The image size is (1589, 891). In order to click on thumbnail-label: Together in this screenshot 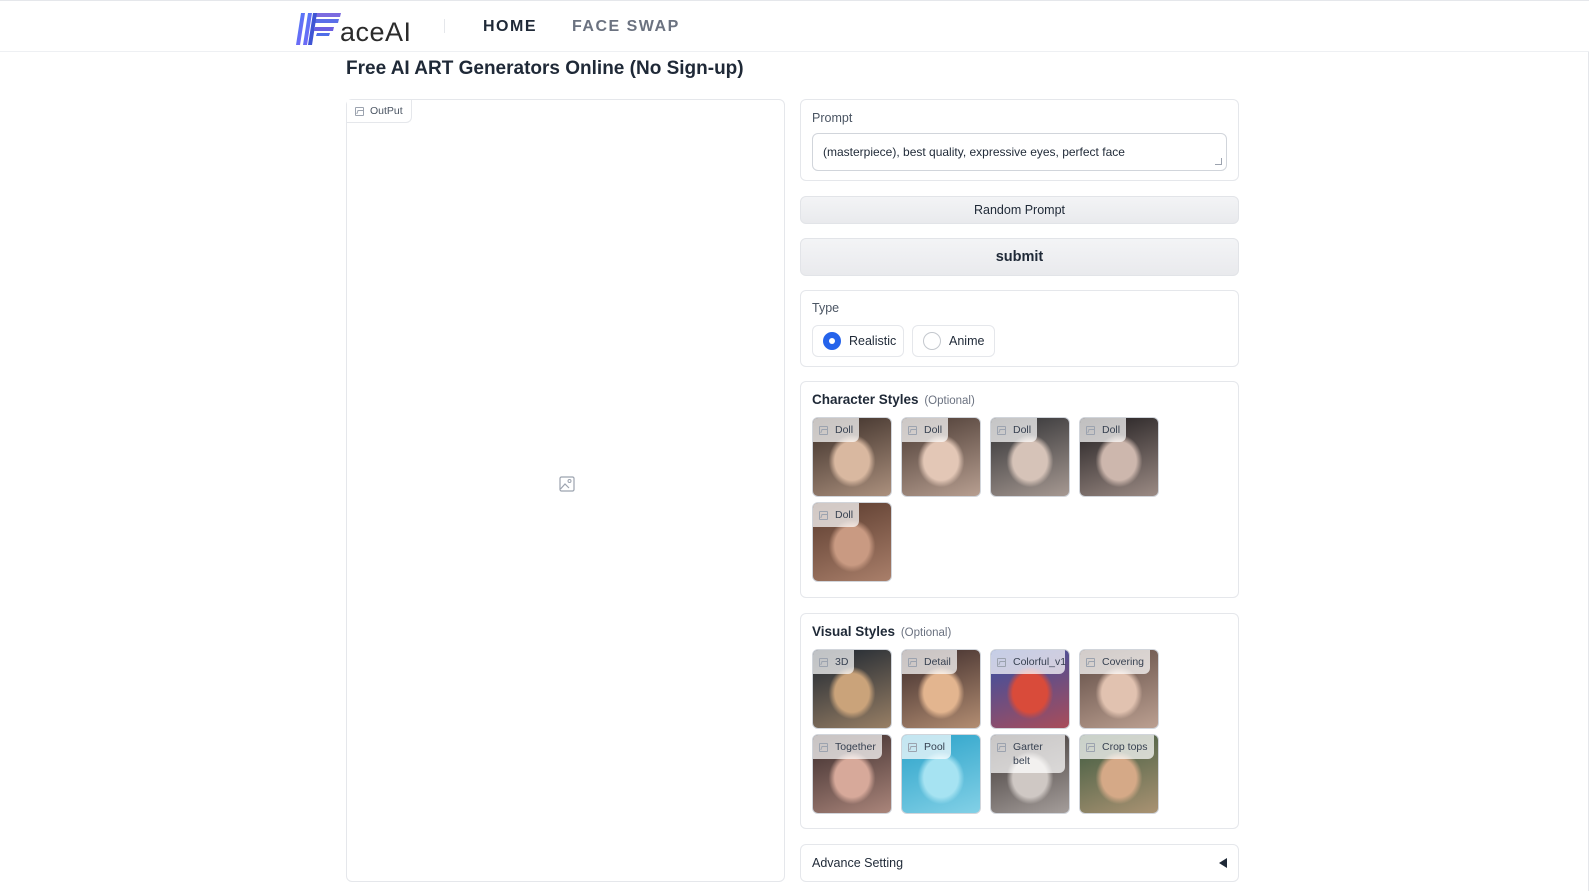, I will do `click(855, 747)`.